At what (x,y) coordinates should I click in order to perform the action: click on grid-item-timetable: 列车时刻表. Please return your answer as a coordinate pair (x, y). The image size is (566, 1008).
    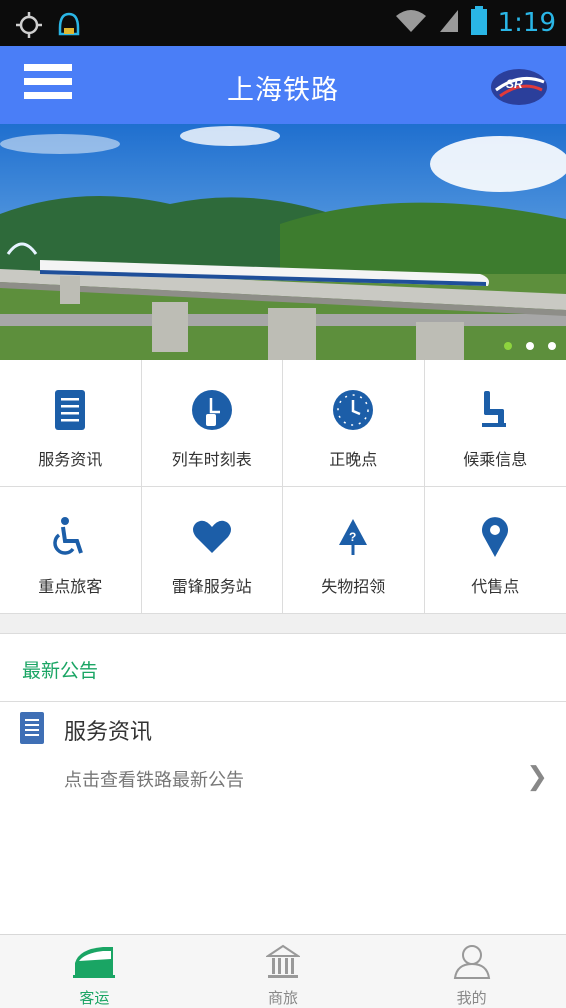
    Looking at the image, I should click on (212, 423).